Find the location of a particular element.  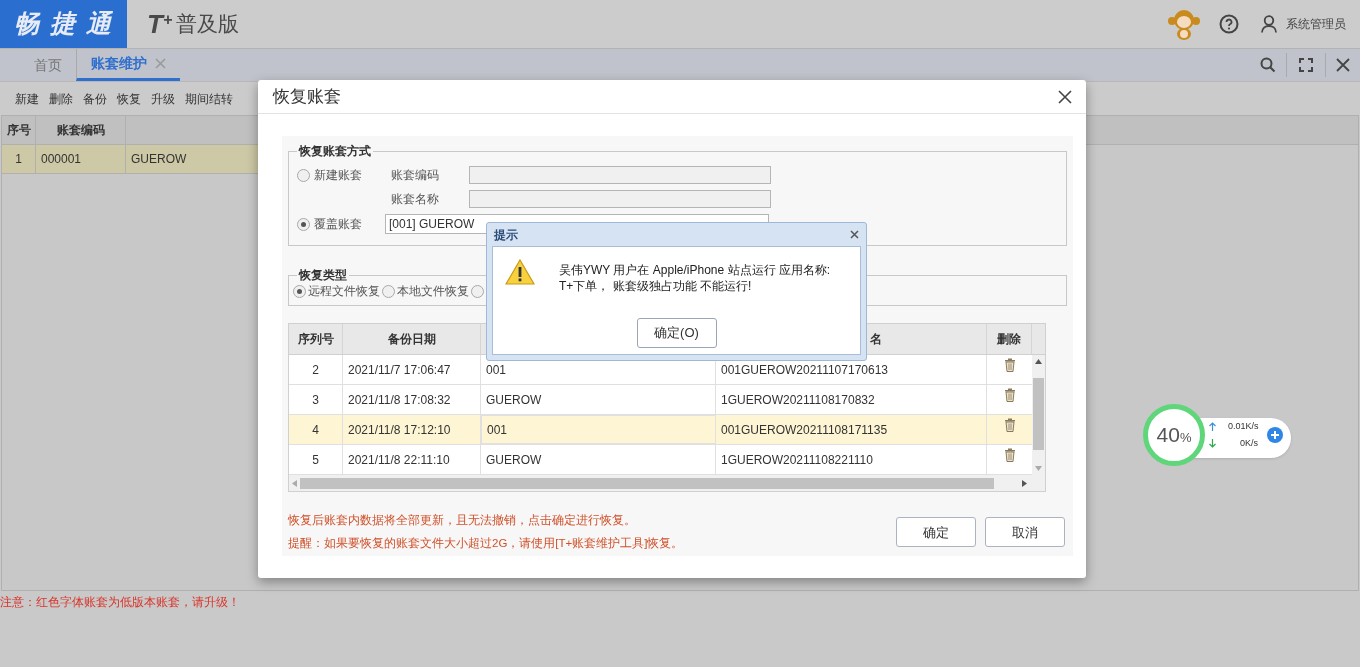

product-mark: T$^{+}$ is located at coordinates (160, 24).